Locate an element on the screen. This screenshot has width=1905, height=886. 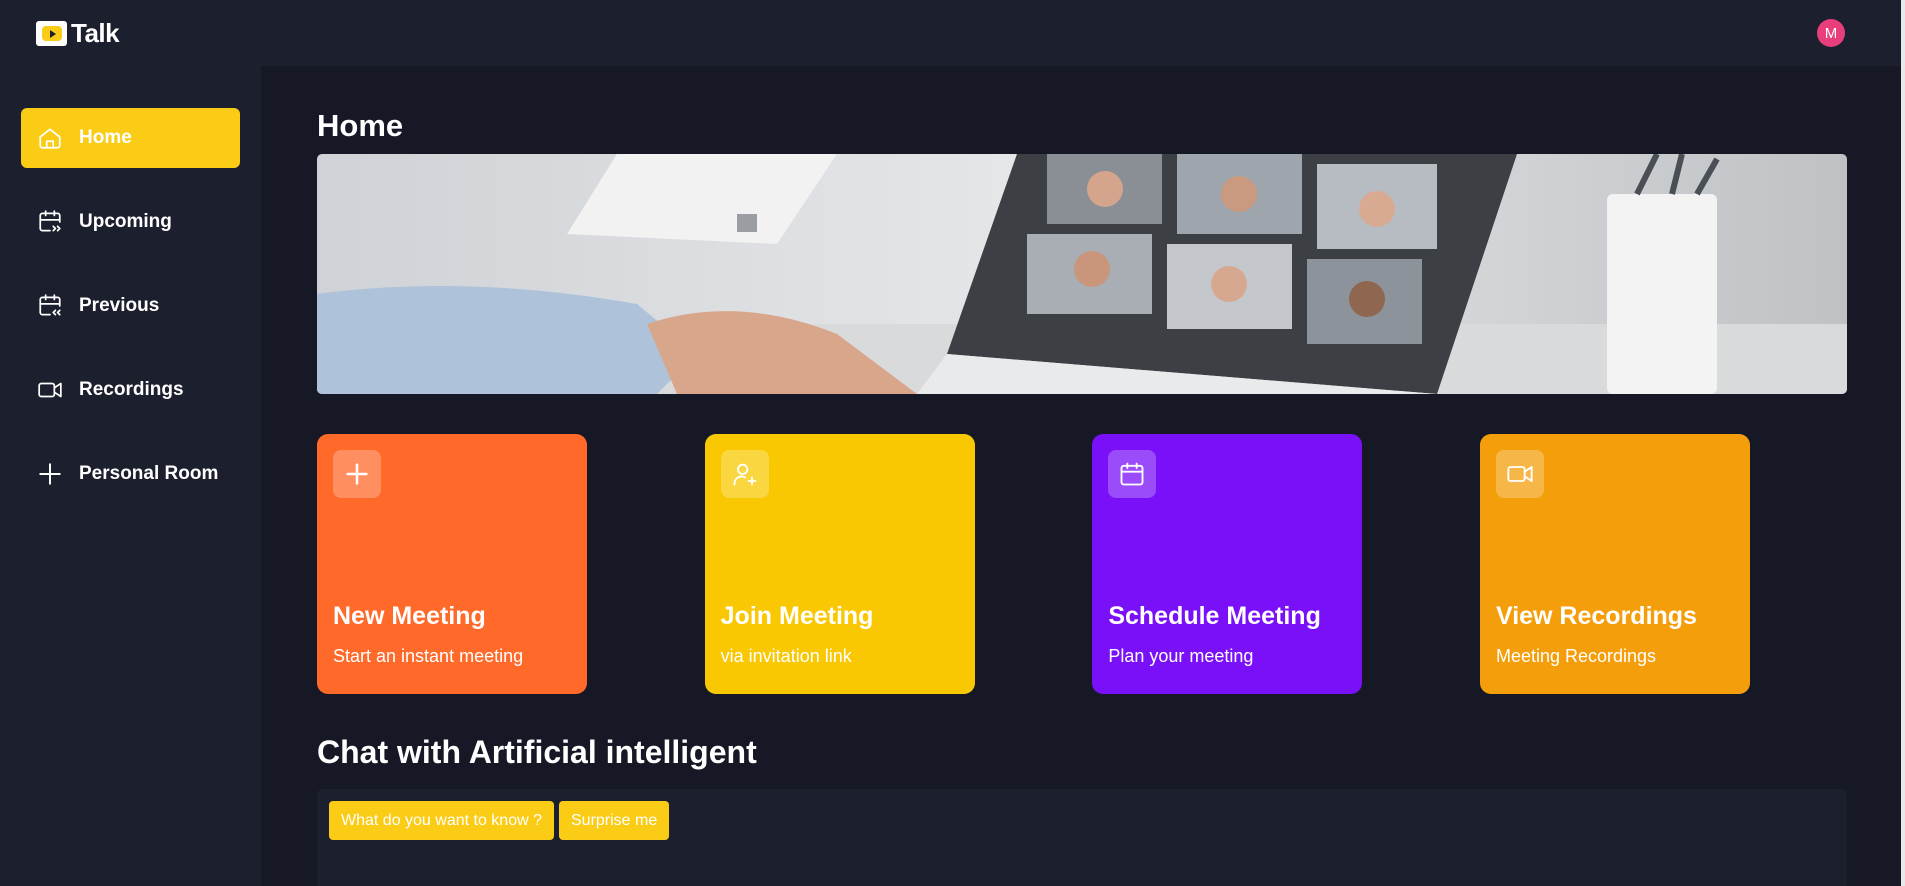
calendar-back-icon is located at coordinates (50, 306).